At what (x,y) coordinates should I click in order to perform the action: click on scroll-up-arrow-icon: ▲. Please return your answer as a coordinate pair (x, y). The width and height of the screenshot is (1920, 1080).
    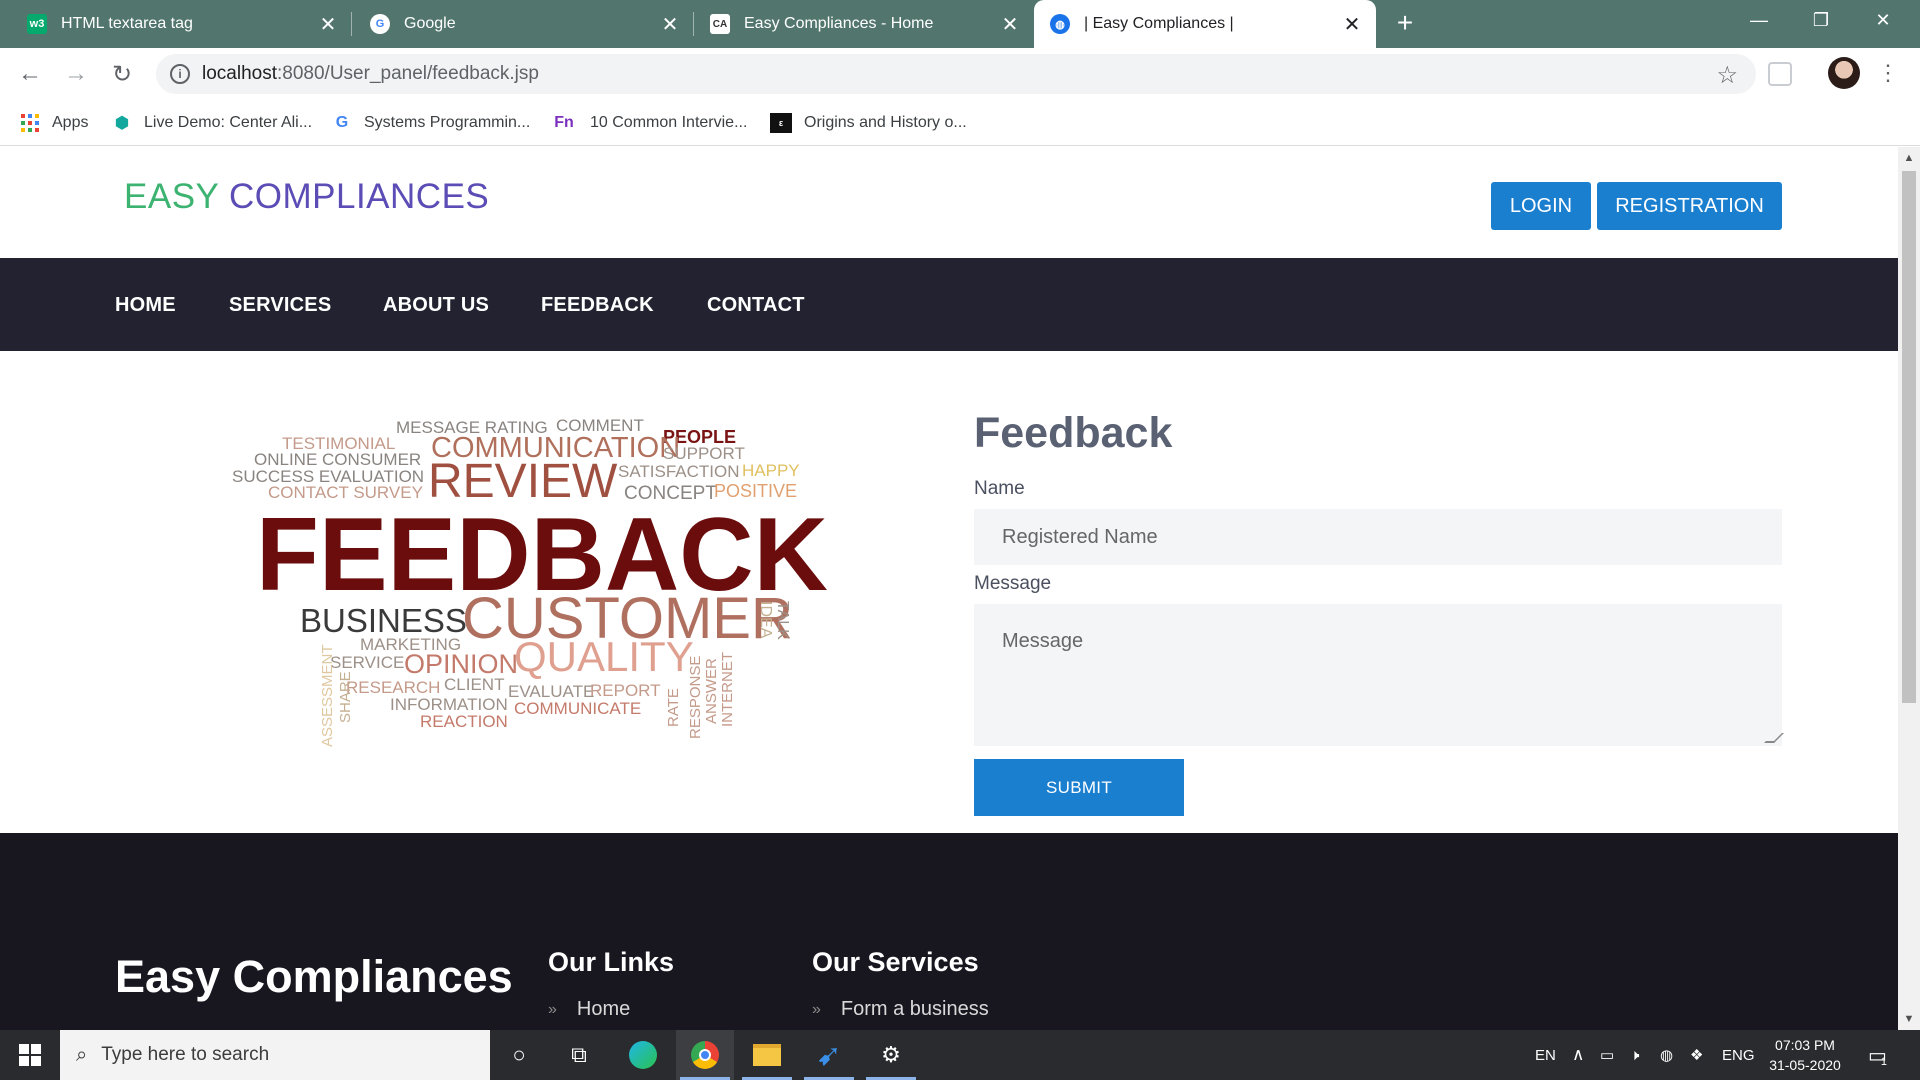
    Looking at the image, I should click on (1909, 158).